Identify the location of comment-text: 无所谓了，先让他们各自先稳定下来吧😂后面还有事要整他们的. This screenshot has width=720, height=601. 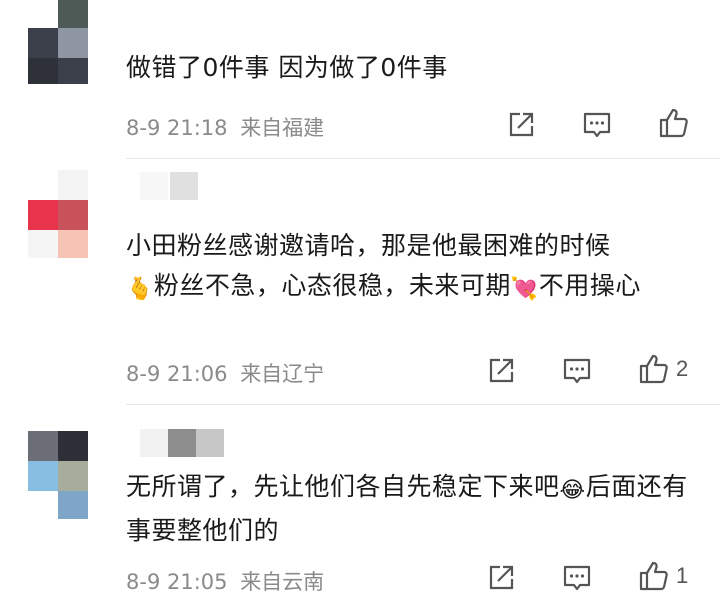
(407, 508).